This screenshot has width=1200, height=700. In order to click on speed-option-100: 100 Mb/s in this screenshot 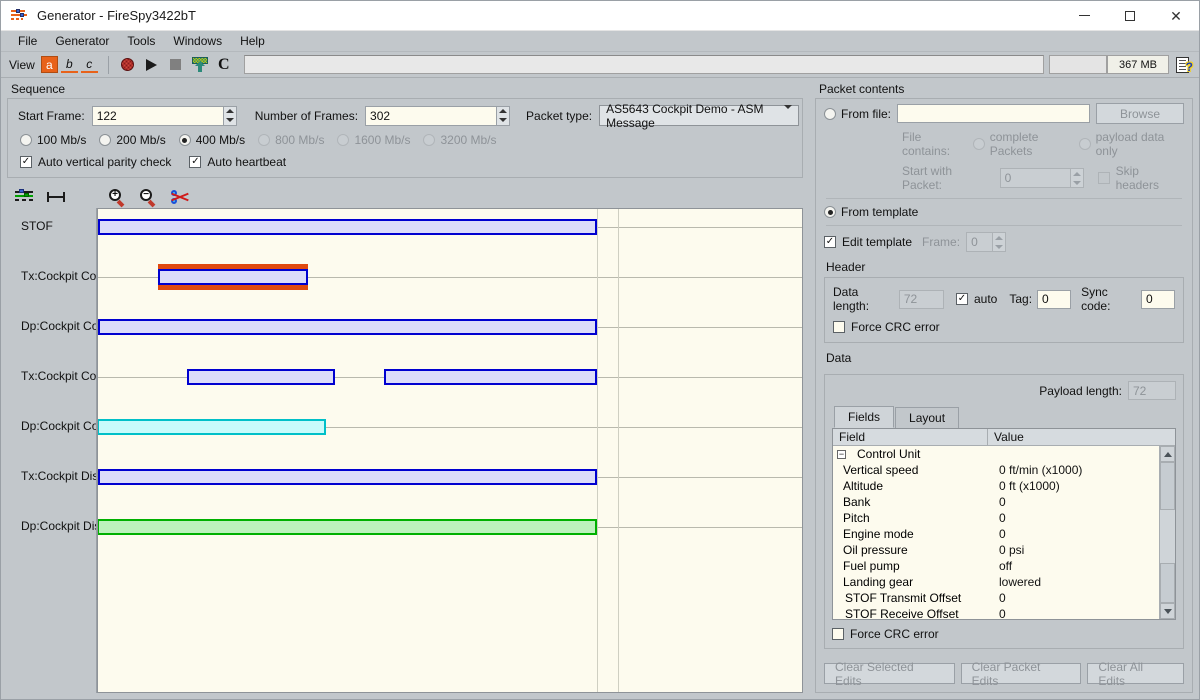, I will do `click(53, 140)`.